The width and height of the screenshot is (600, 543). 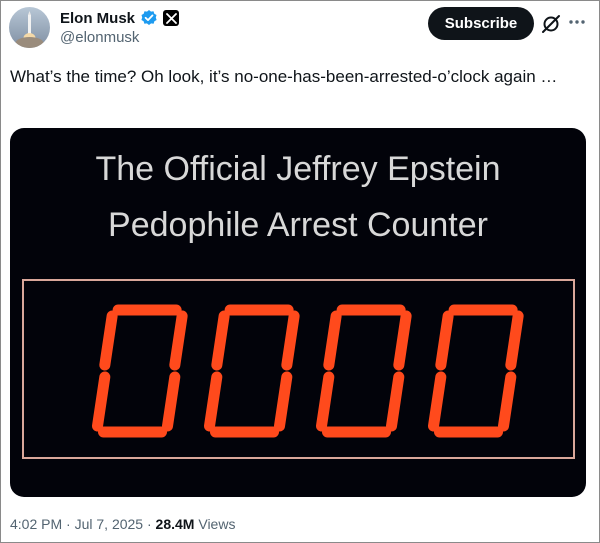 What do you see at coordinates (171, 18) in the screenshot?
I see `x-logo-icon` at bounding box center [171, 18].